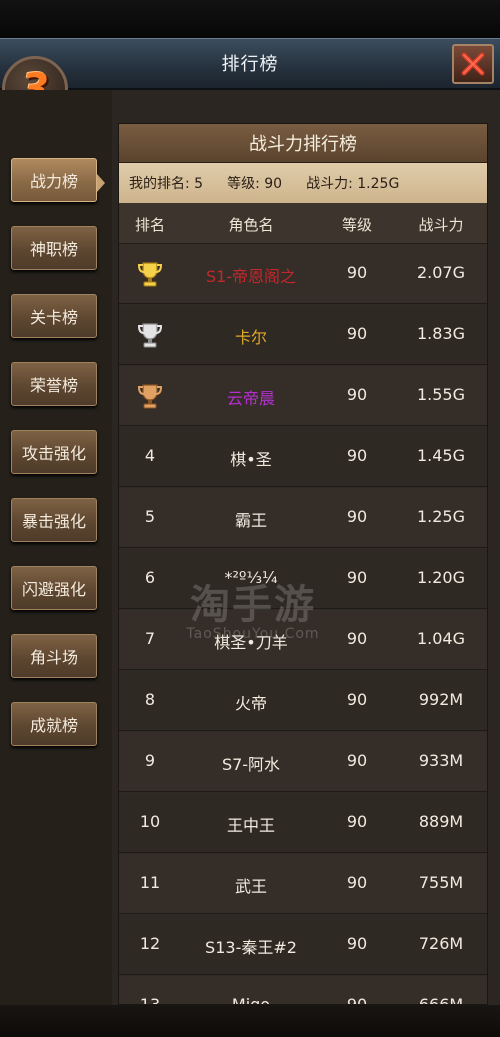 This screenshot has height=1037, width=500. I want to click on sidebar-item-label: 神职榜, so click(53, 249).